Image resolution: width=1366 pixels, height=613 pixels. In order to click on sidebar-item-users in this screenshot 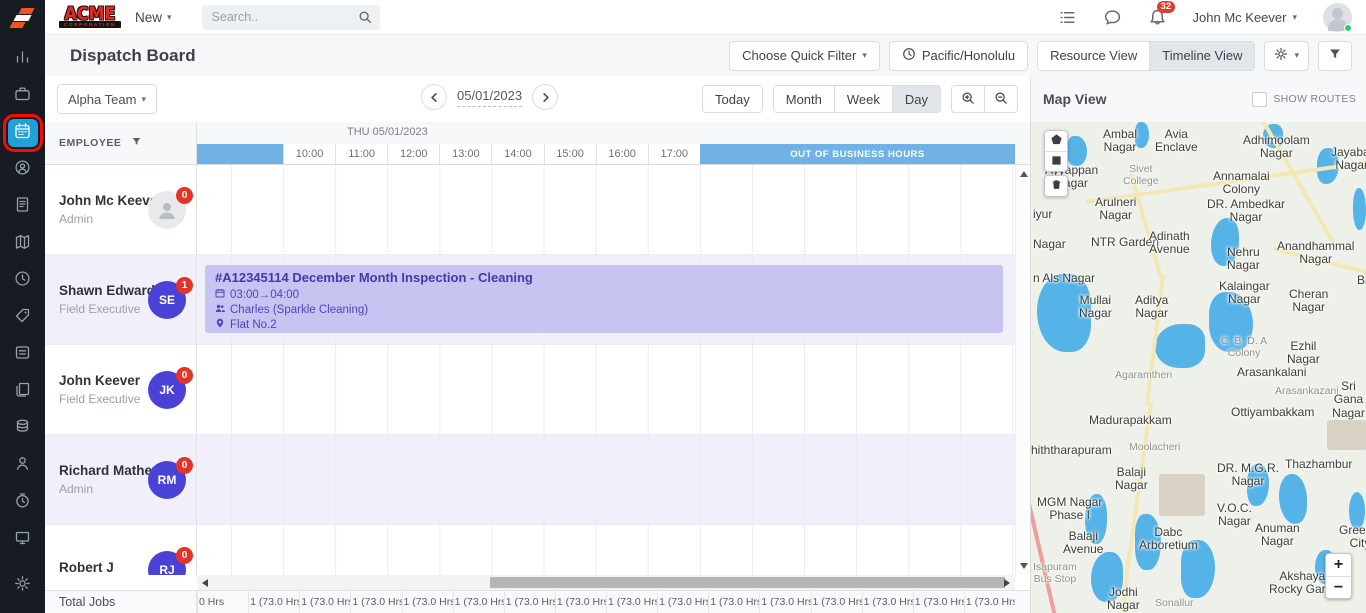, I will do `click(23, 466)`.